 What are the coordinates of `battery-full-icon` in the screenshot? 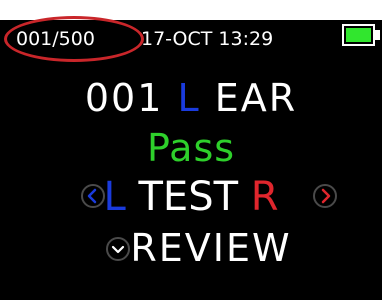 It's located at (358, 35).